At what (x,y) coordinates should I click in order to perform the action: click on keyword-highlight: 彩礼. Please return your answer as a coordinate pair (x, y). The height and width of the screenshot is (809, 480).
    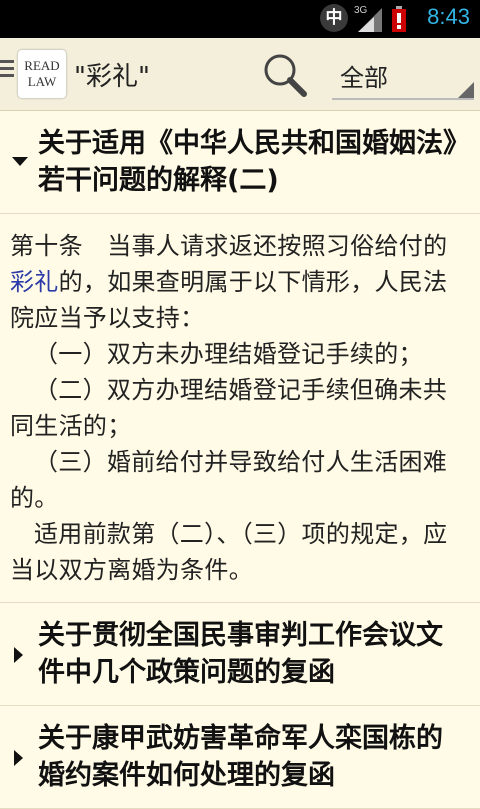
    Looking at the image, I should click on (34, 282).